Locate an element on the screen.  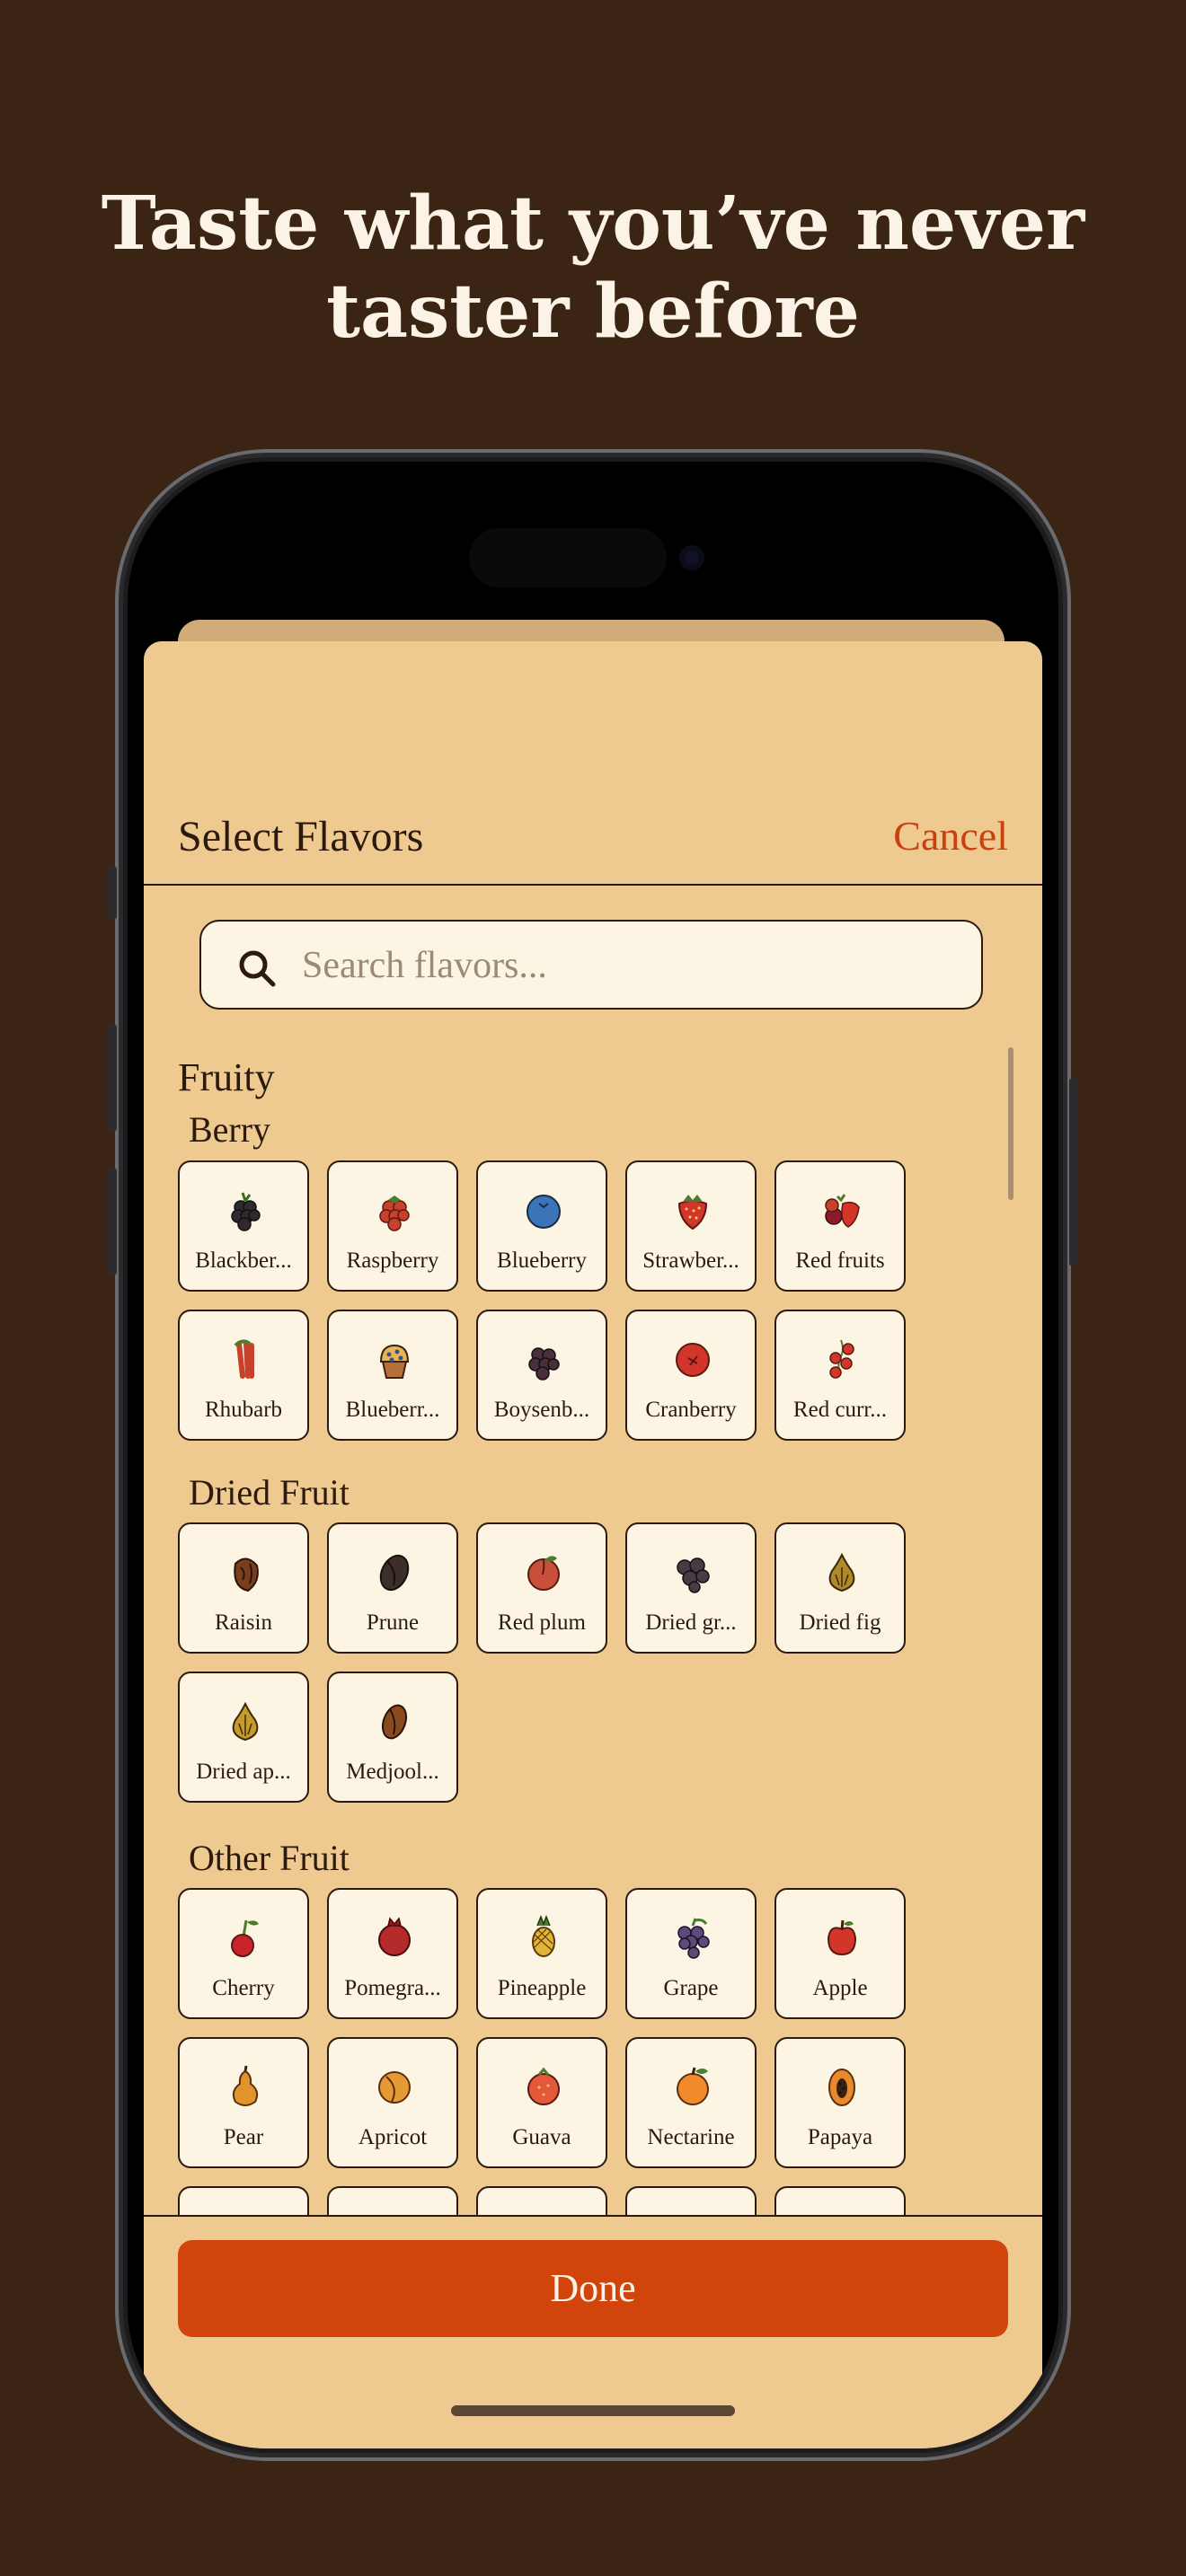
raisin-icon is located at coordinates (246, 1574).